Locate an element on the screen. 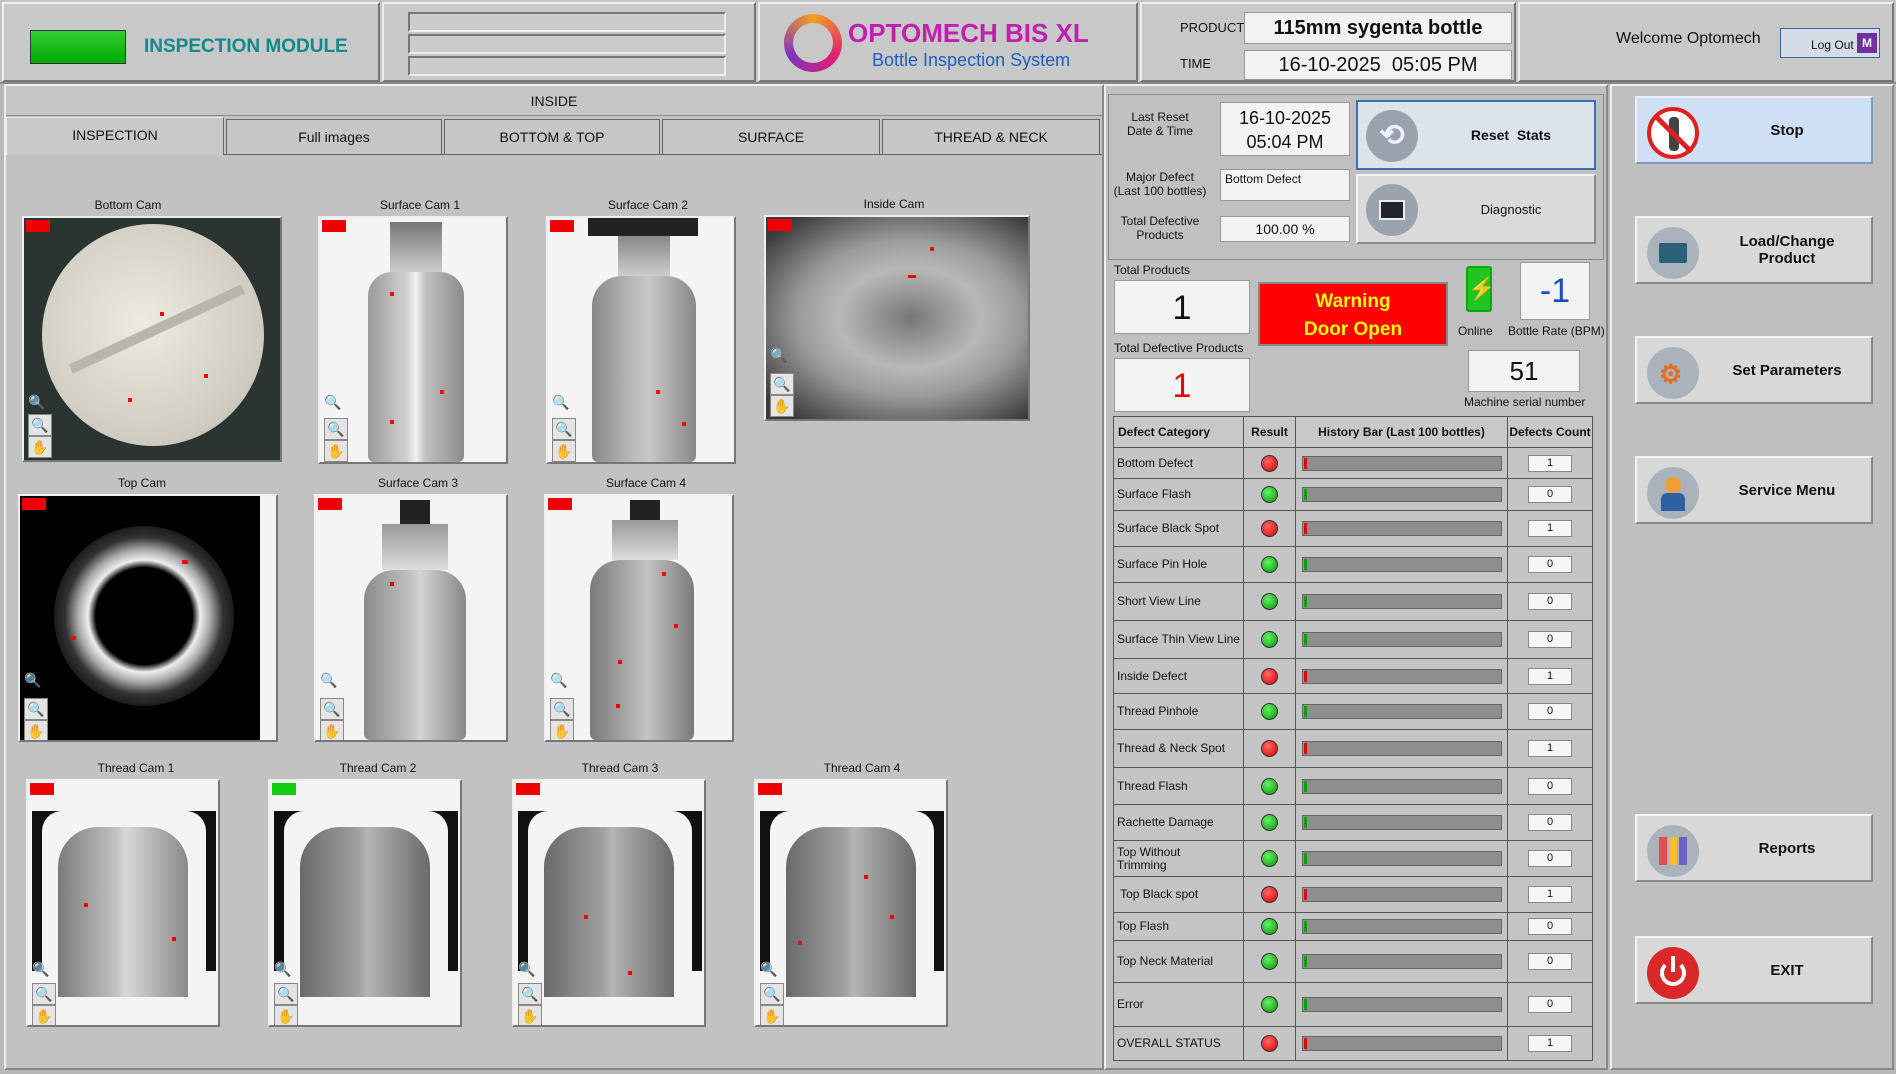  camera-view-thread-4: 🔍 🔍 ✋ is located at coordinates (851, 903).